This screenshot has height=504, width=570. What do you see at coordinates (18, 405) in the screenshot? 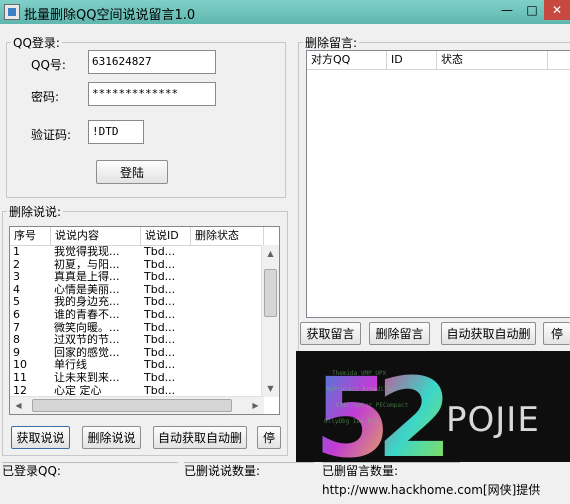
I see `scroll-left-icon: ◀` at bounding box center [18, 405].